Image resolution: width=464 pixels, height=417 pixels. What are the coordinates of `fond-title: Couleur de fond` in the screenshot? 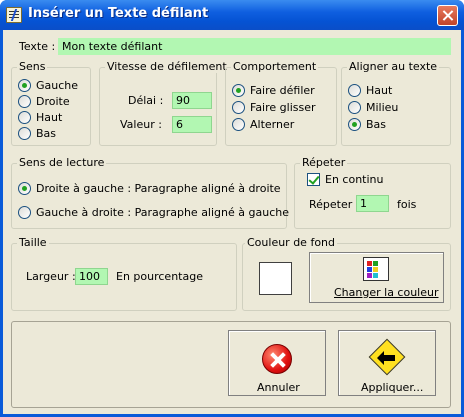 It's located at (291, 242).